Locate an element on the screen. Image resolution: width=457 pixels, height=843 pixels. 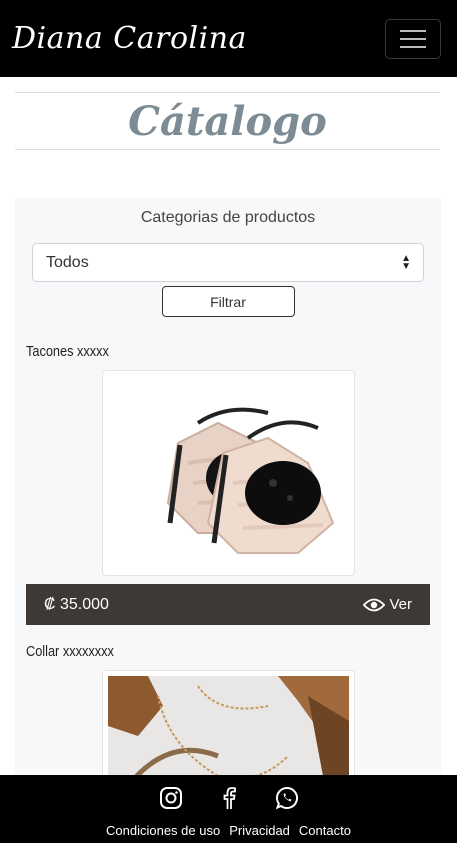
facebook-icon is located at coordinates (229, 798).